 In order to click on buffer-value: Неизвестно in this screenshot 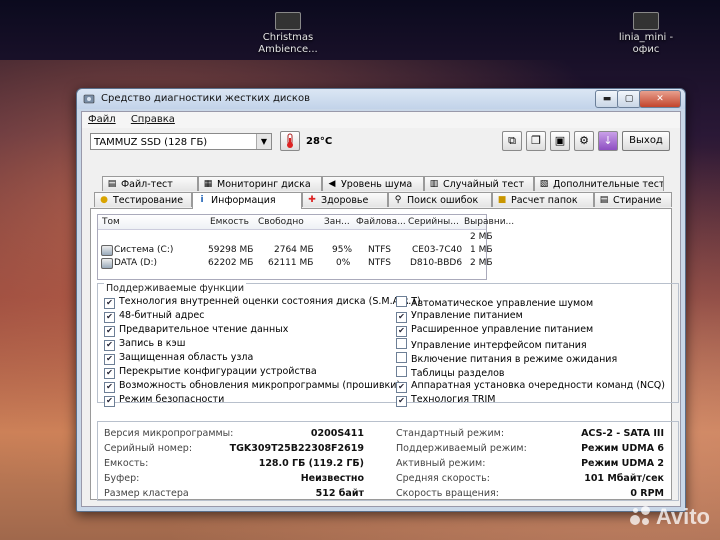, I will do `click(332, 478)`.